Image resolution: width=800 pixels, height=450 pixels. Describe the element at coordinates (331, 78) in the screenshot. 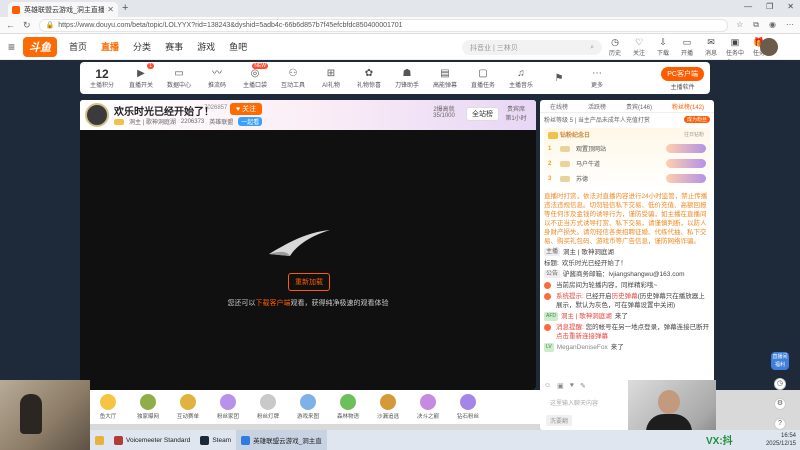

I see `tool-ai-gift: ⊞ AI礼物` at that location.